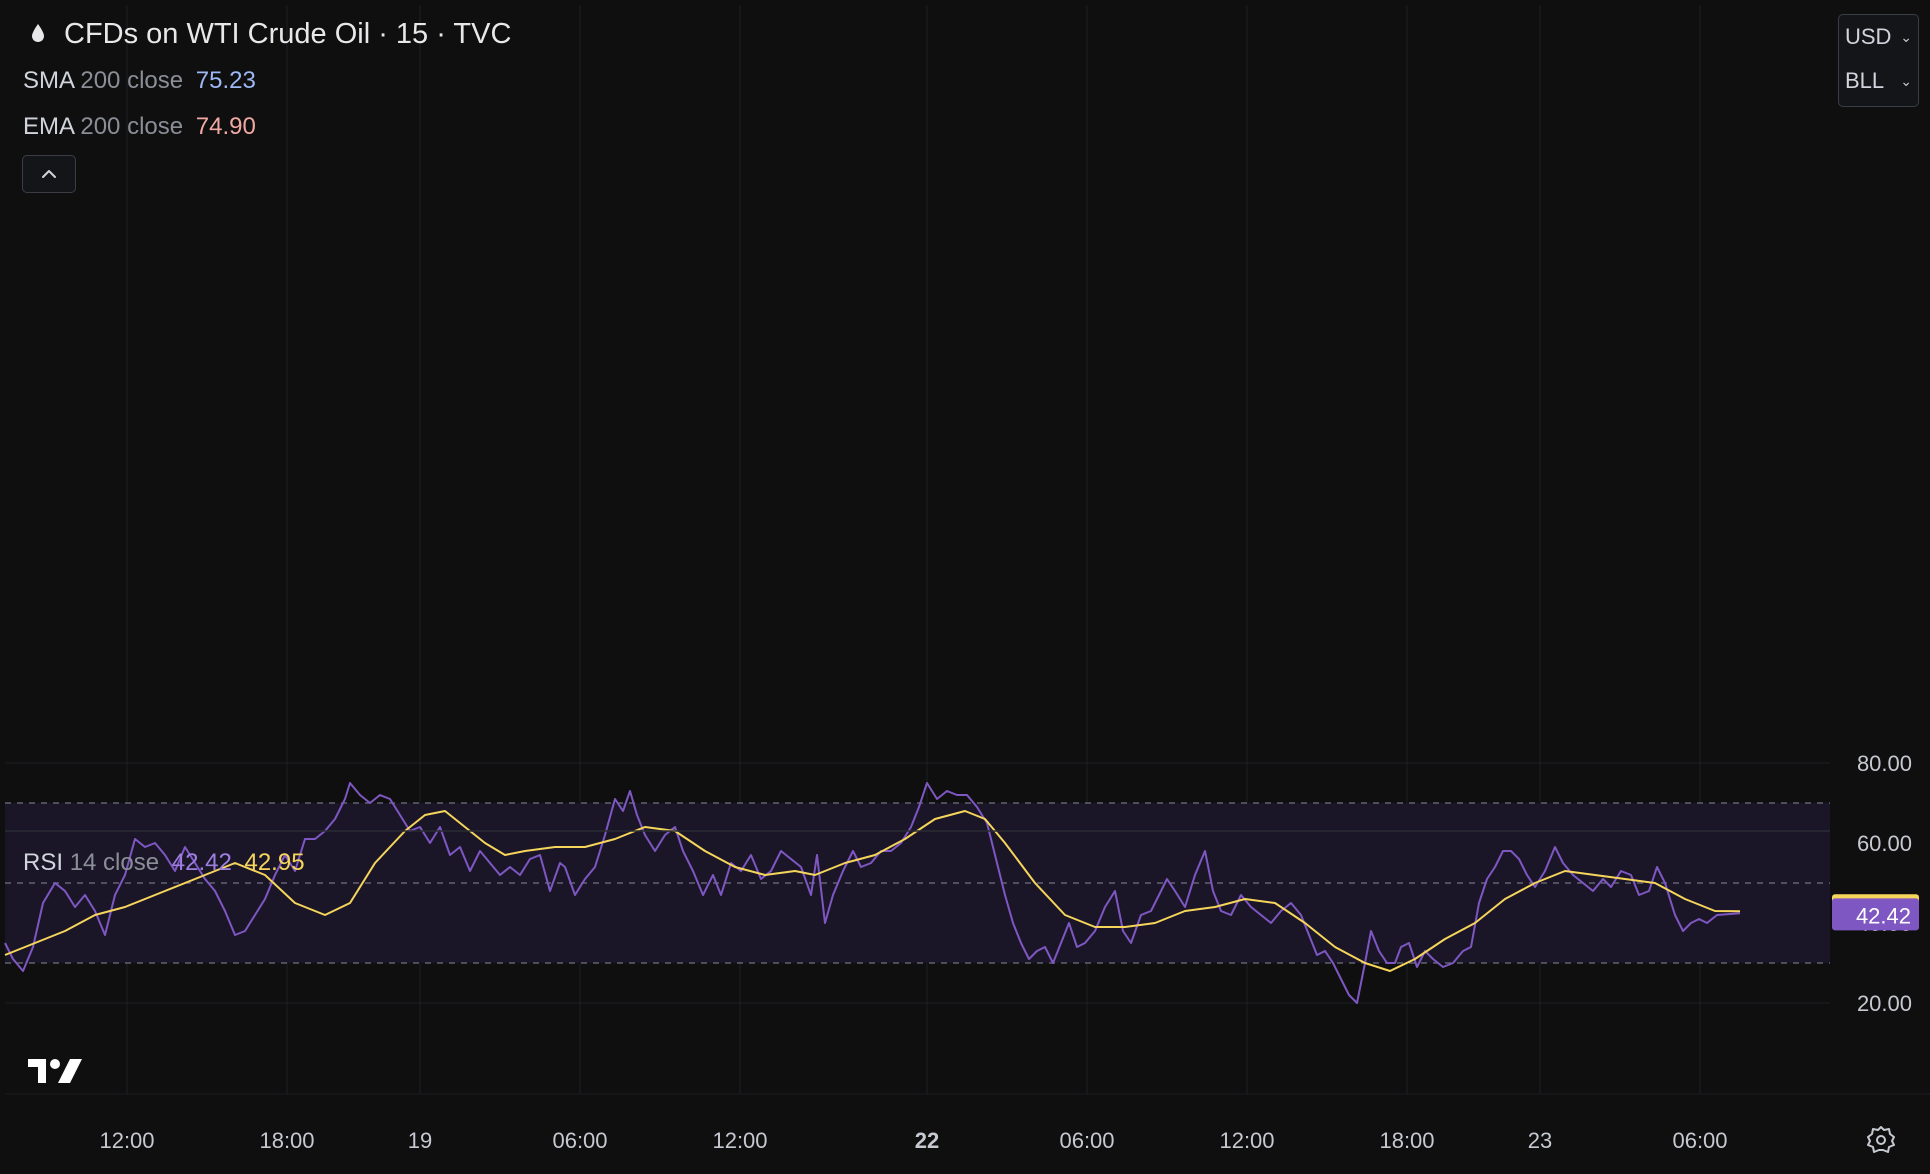 The width and height of the screenshot is (1930, 1174). Describe the element at coordinates (225, 80) in the screenshot. I see `sma-value: 75.23` at that location.